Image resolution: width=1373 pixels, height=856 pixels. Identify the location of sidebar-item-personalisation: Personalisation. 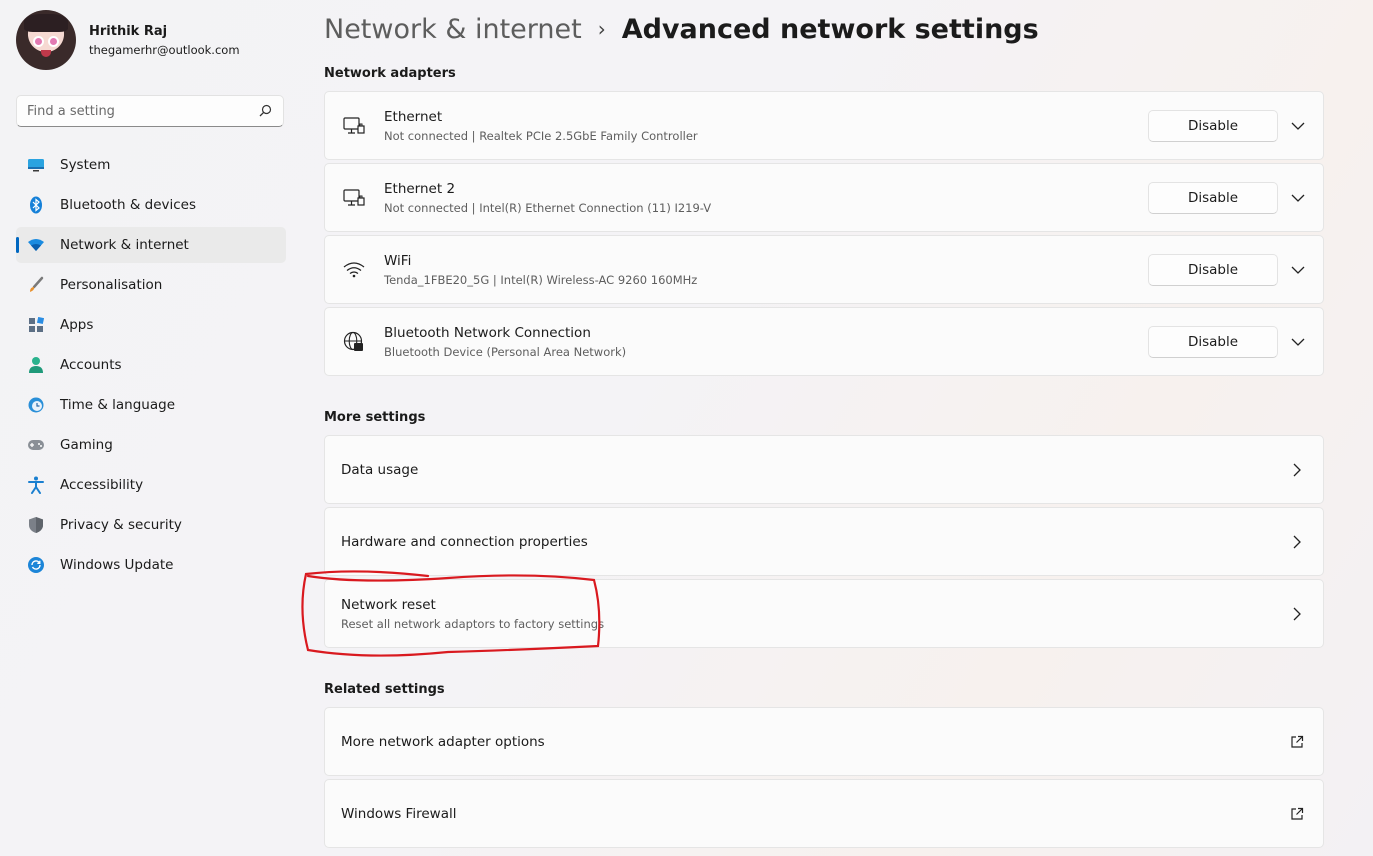
(151, 285).